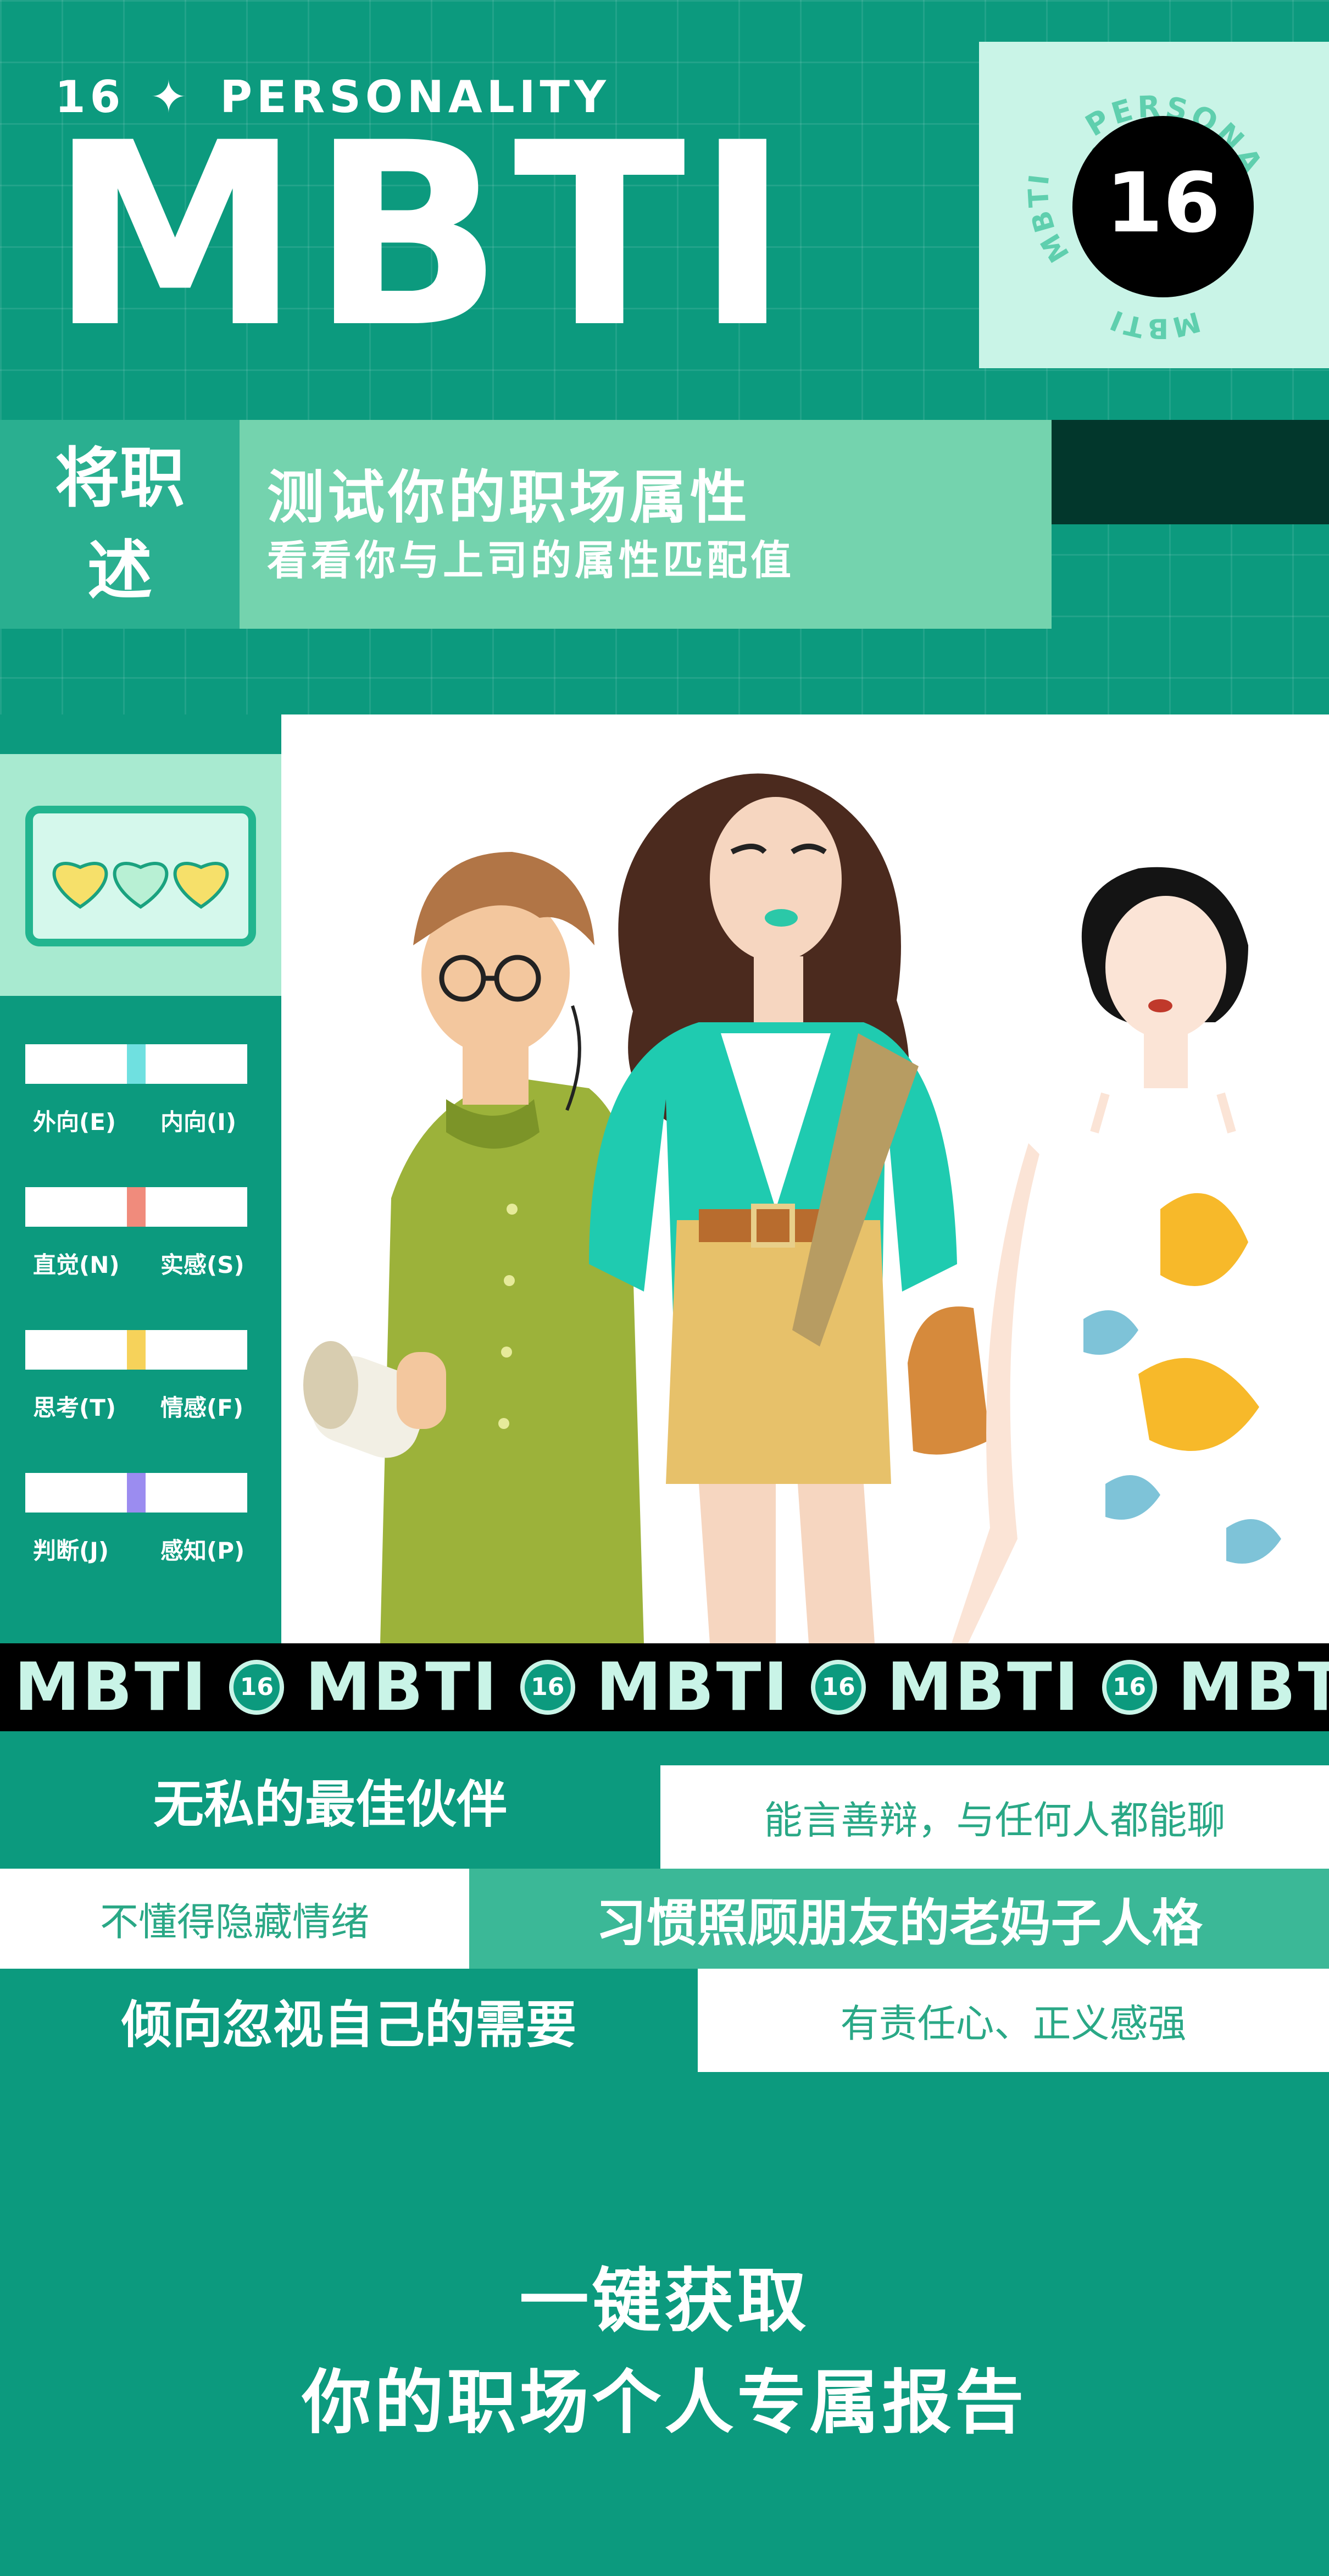 This screenshot has height=2576, width=1329. What do you see at coordinates (202, 1264) in the screenshot?
I see `scale-right-label: 实感(S)` at bounding box center [202, 1264].